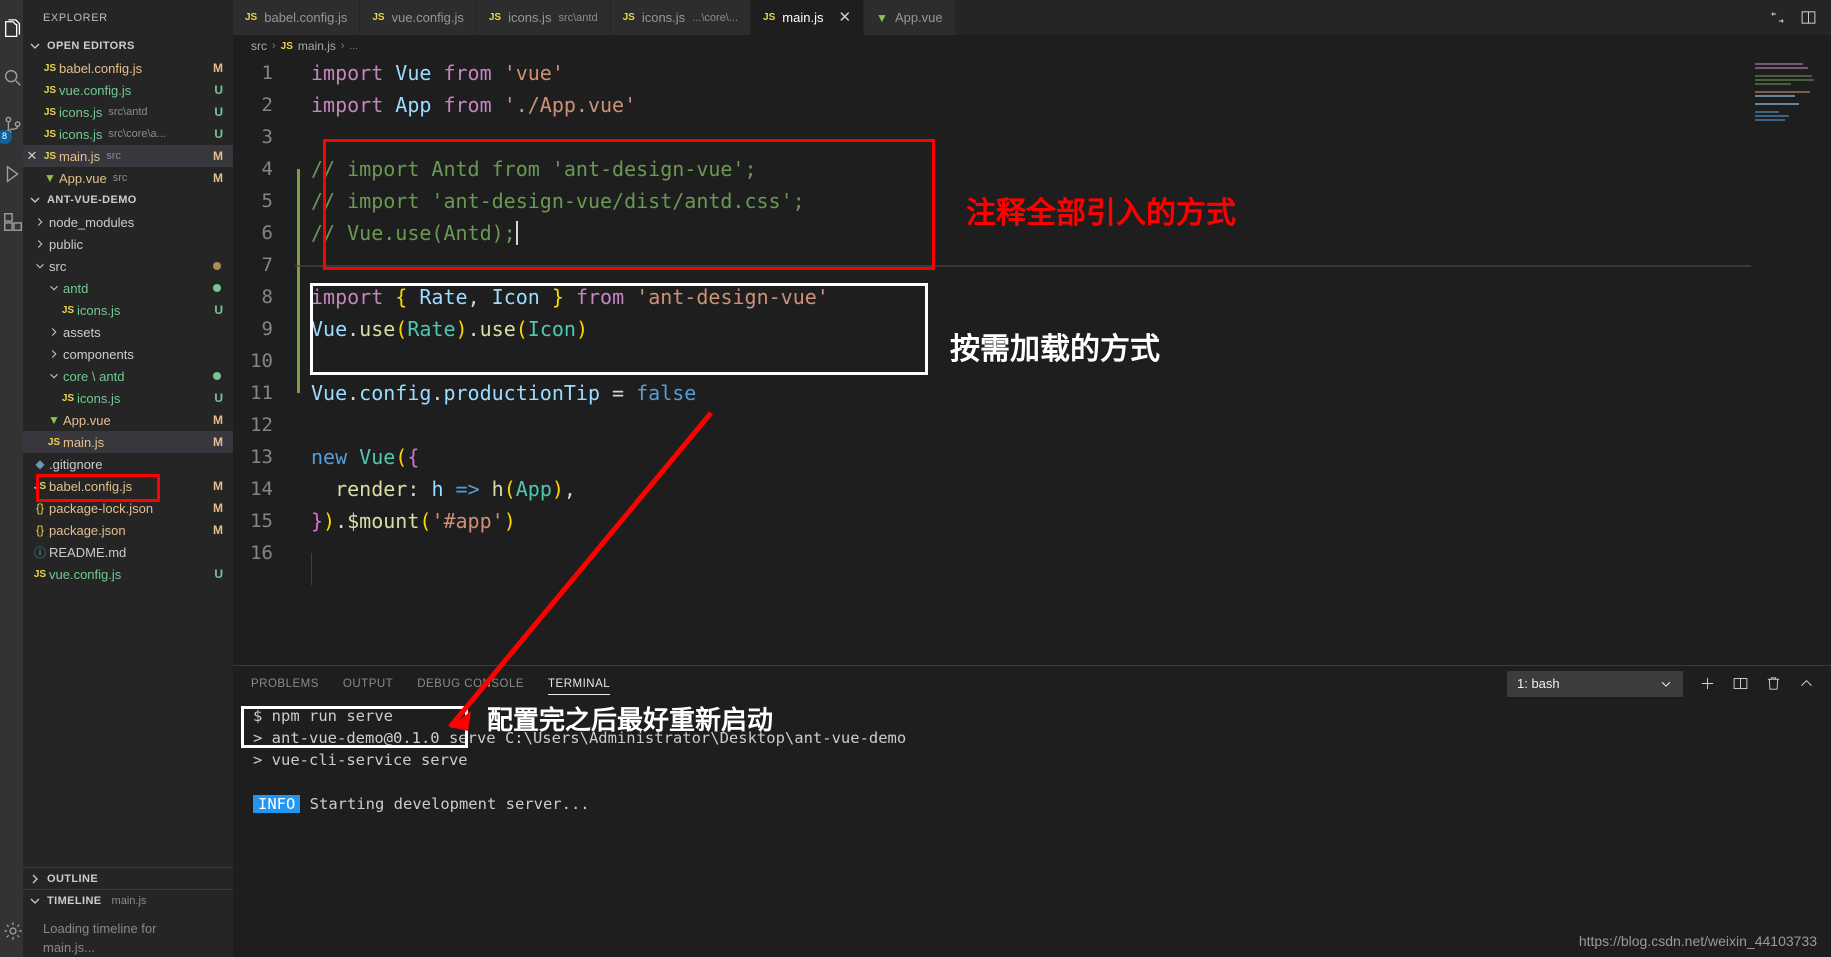  What do you see at coordinates (128, 68) in the screenshot?
I see `open-editor-item-babel-config-js: JS babel.config.js M` at bounding box center [128, 68].